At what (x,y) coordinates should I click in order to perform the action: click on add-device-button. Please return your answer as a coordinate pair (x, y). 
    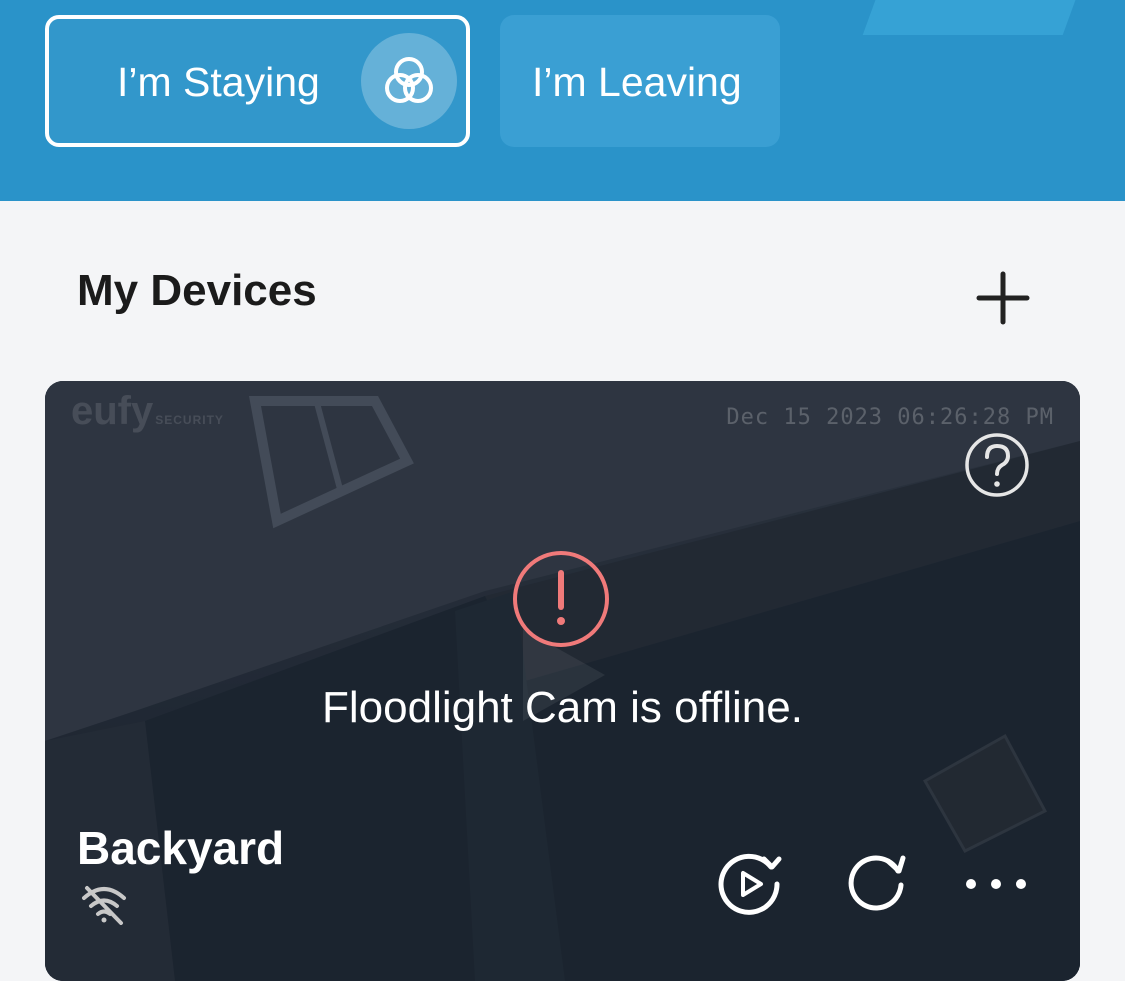
    Looking at the image, I should click on (1003, 298).